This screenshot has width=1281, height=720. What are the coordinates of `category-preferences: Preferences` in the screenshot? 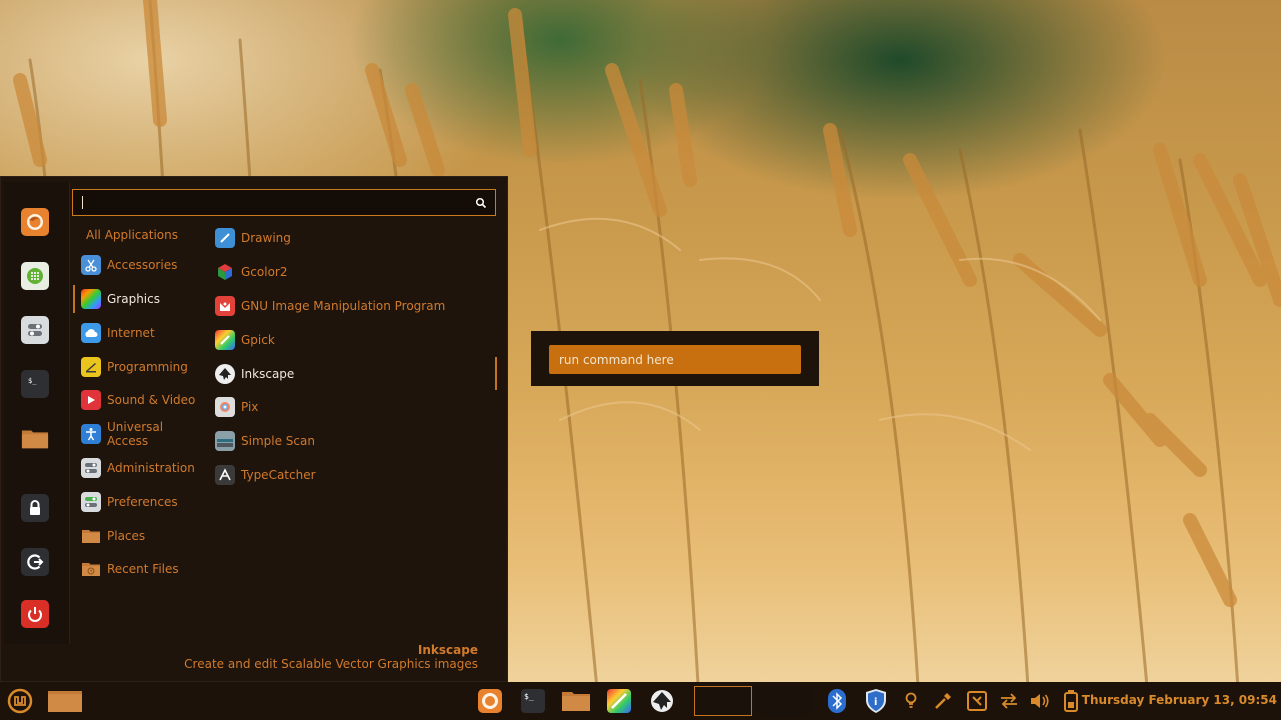 It's located at (139, 502).